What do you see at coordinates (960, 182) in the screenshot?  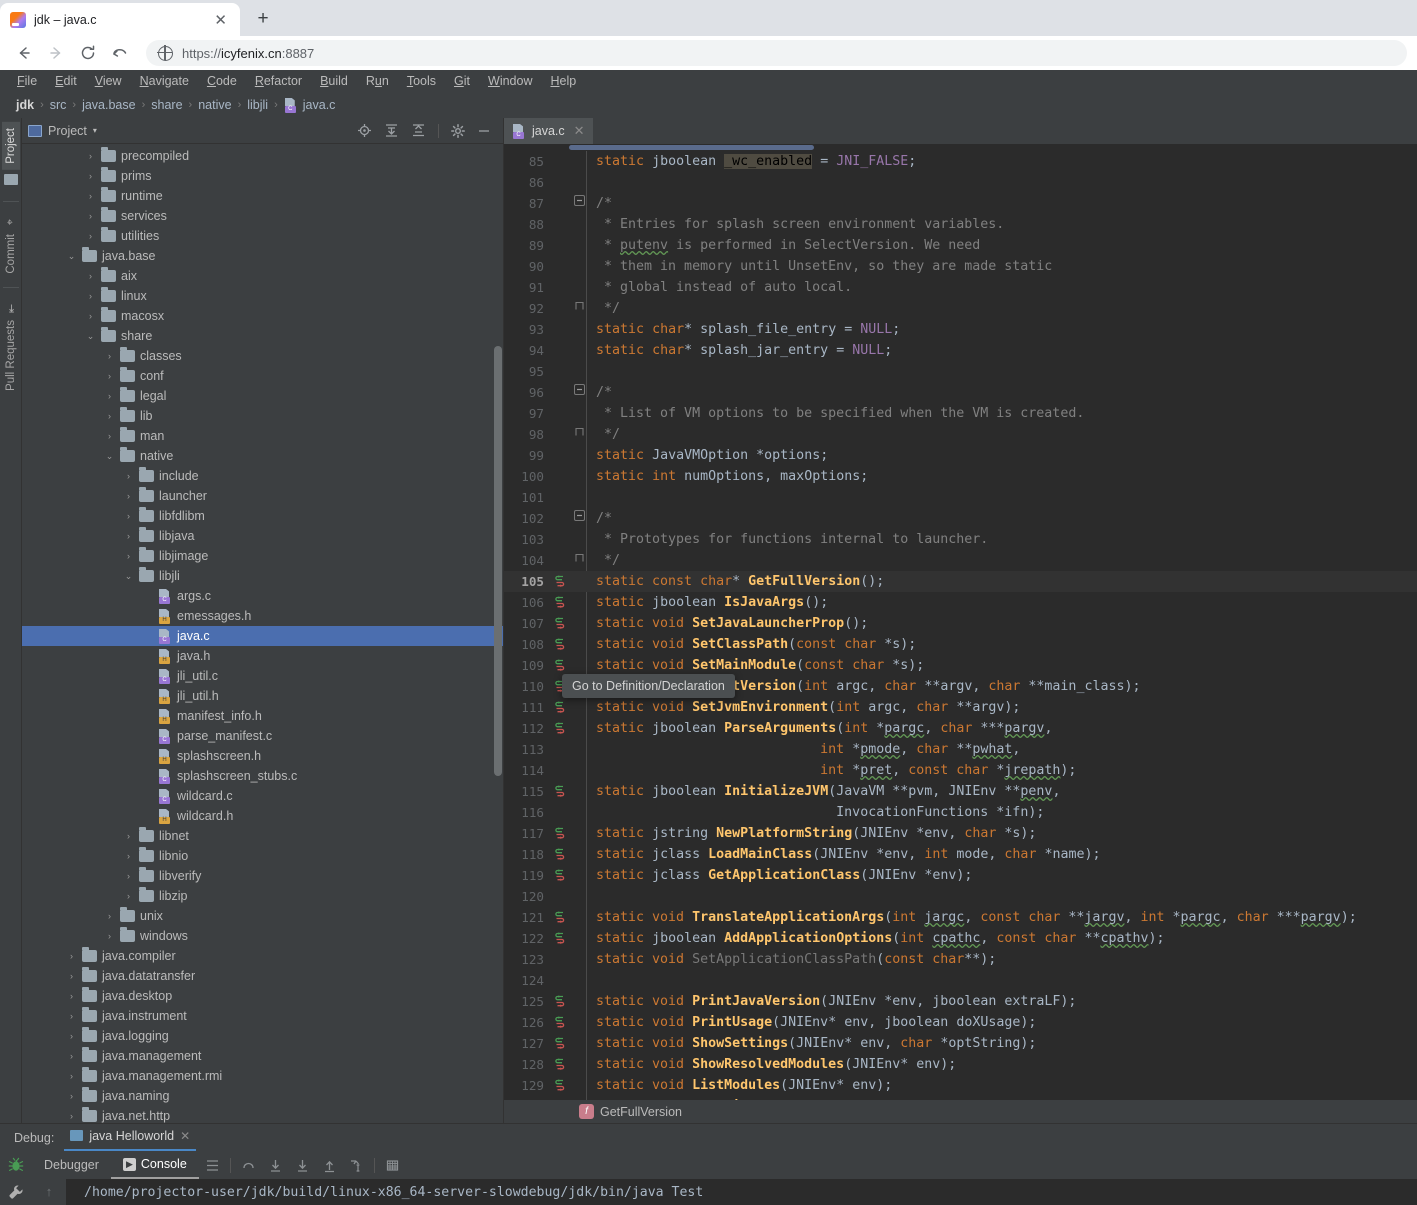 I see `code-line: 86` at bounding box center [960, 182].